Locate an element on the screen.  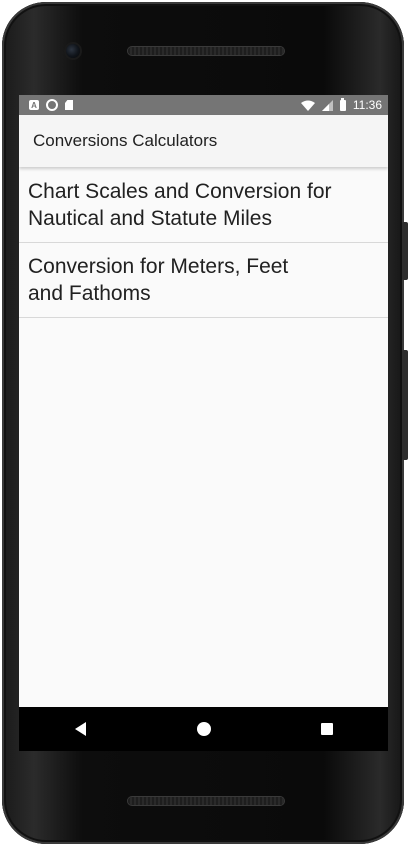
front-camera is located at coordinates (73, 51).